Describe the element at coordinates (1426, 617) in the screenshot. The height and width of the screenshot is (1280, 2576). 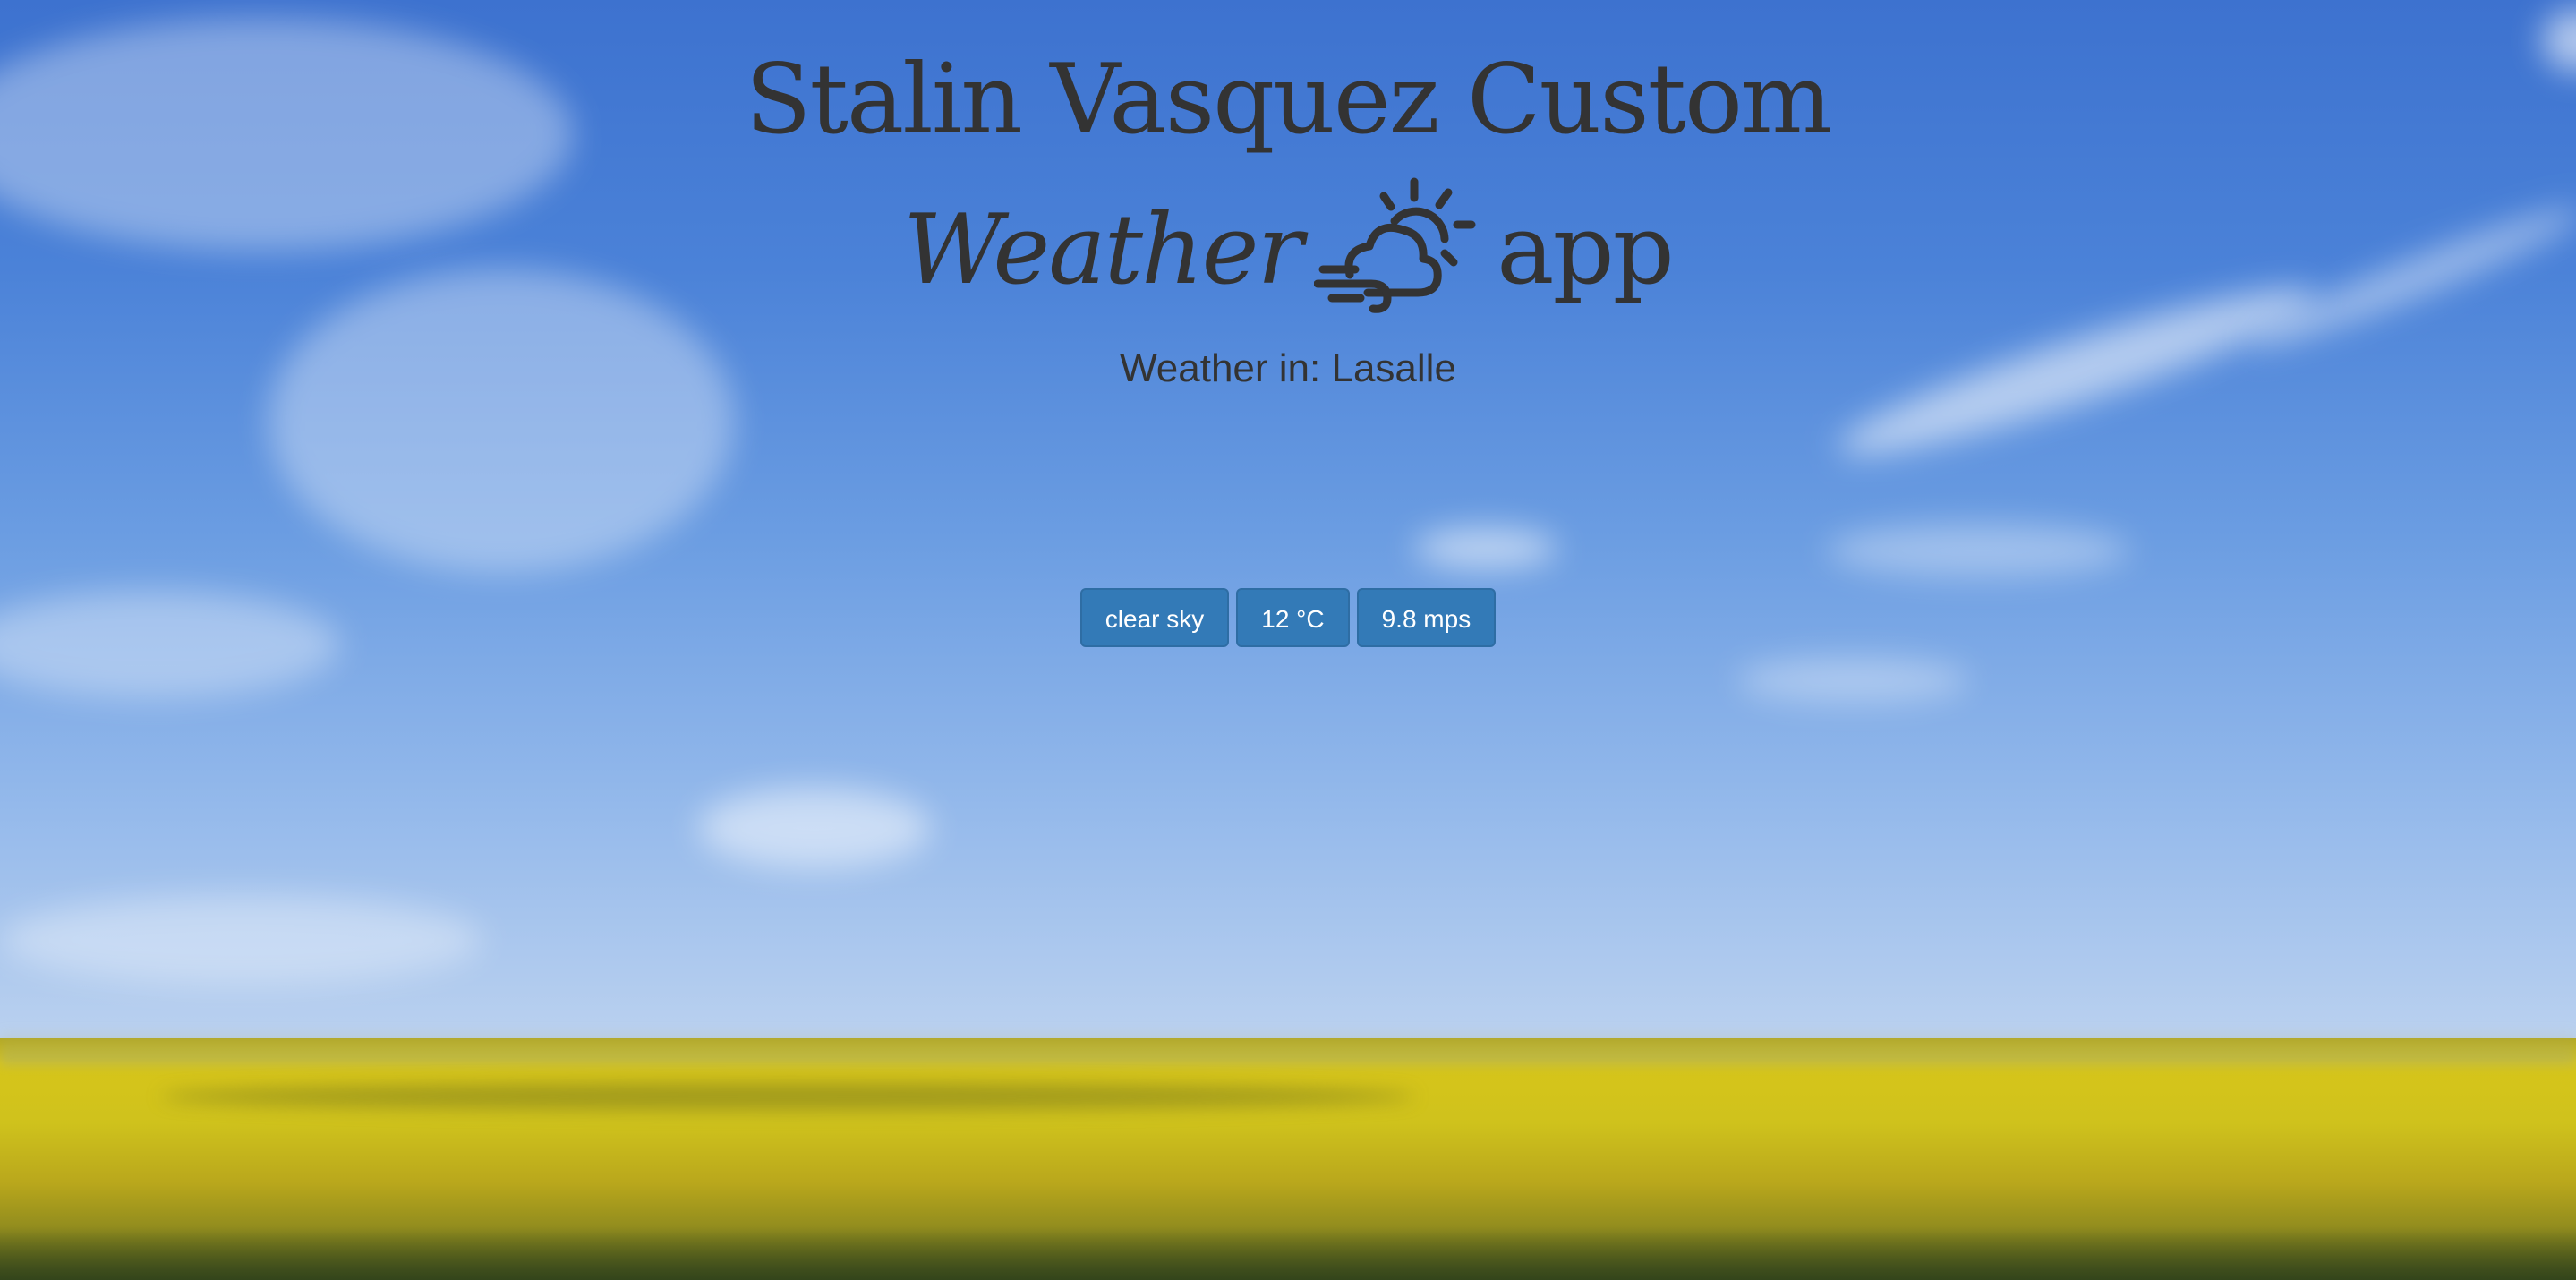
I see `wind-speed-badge: 9.8 mps` at that location.